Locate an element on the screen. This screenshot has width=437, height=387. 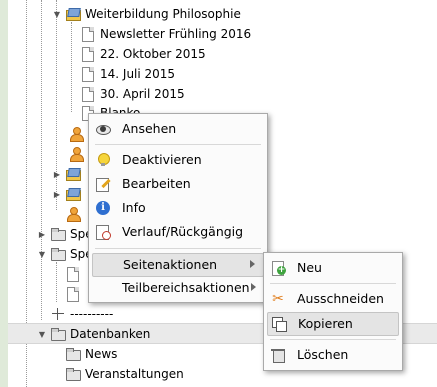
separator-icon is located at coordinates (58, 314).